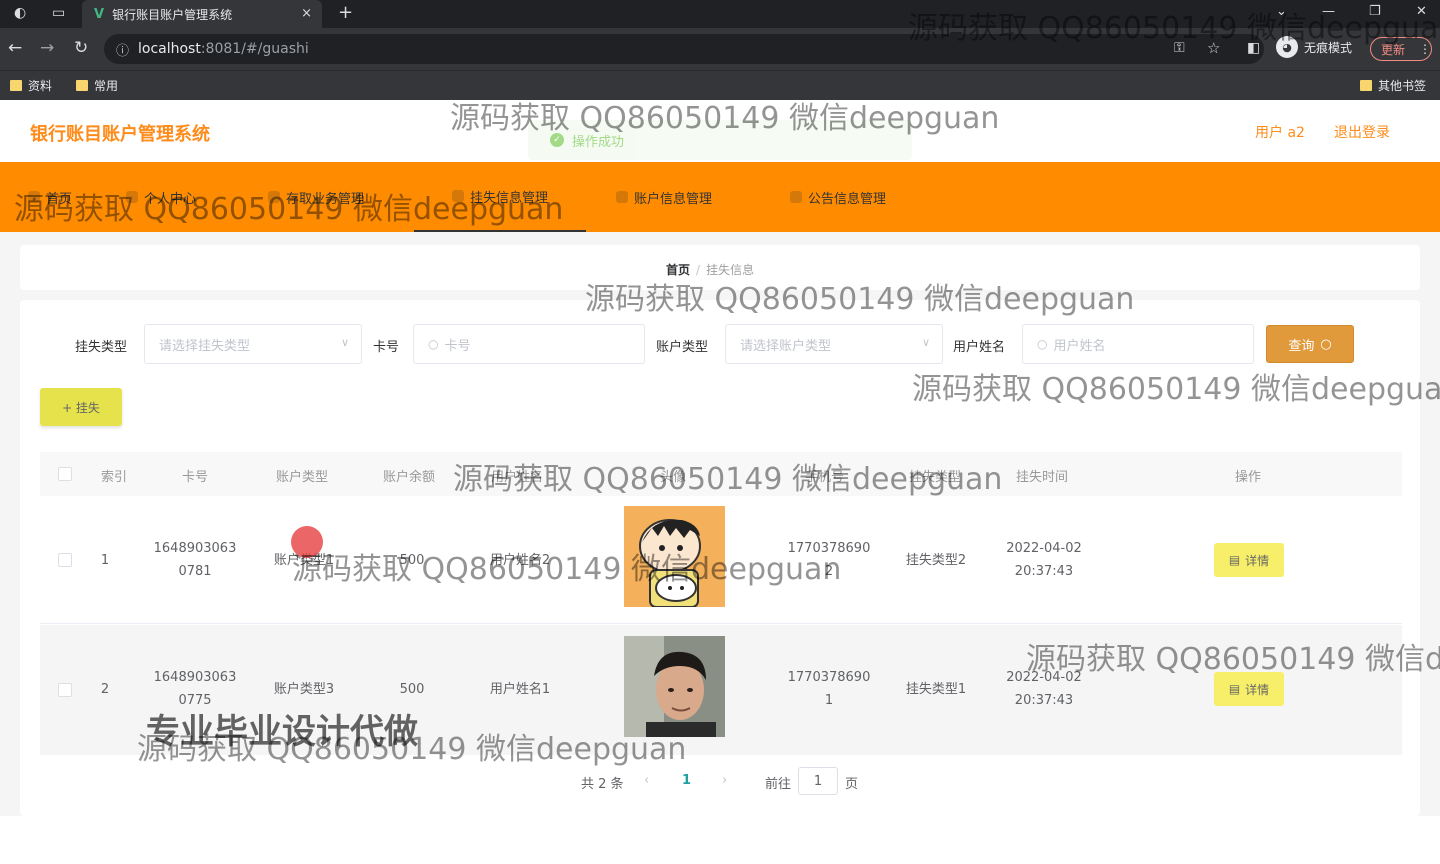 The image size is (1440, 864). What do you see at coordinates (15, 48) in the screenshot?
I see `back-icon: ←` at bounding box center [15, 48].